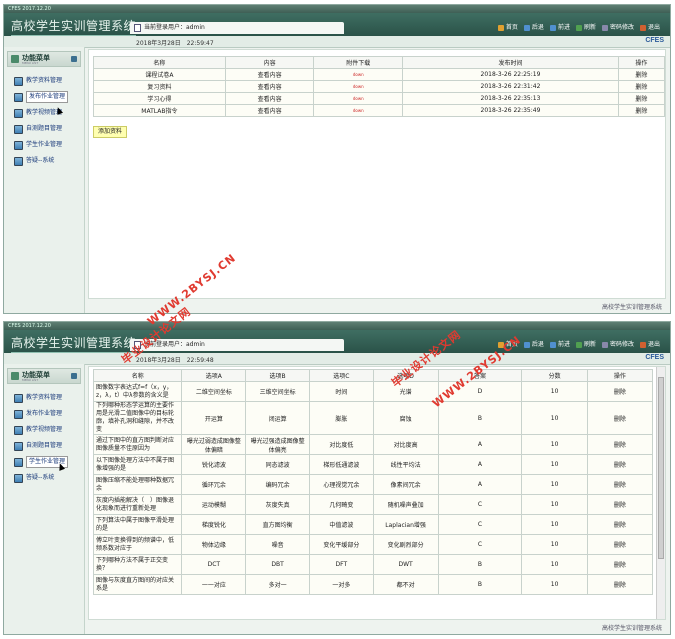  Describe the element at coordinates (337, 326) in the screenshot. I see `window-caption: CFES 2017.12.20` at that location.